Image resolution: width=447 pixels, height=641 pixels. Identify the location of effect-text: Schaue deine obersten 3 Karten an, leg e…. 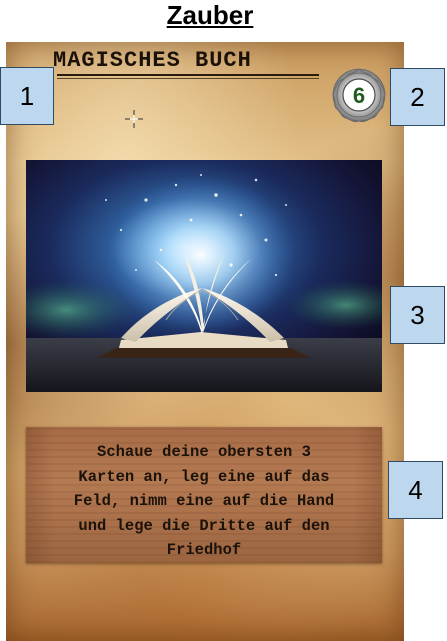
(204, 501).